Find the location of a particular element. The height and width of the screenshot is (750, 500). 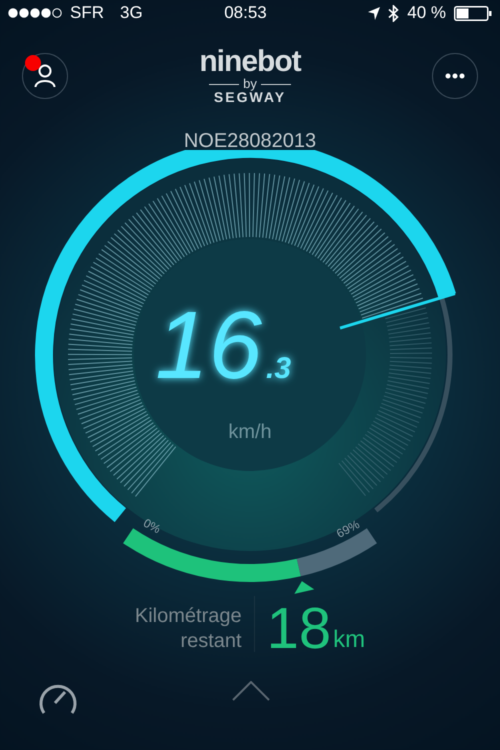

signal-icon is located at coordinates (35, 13).